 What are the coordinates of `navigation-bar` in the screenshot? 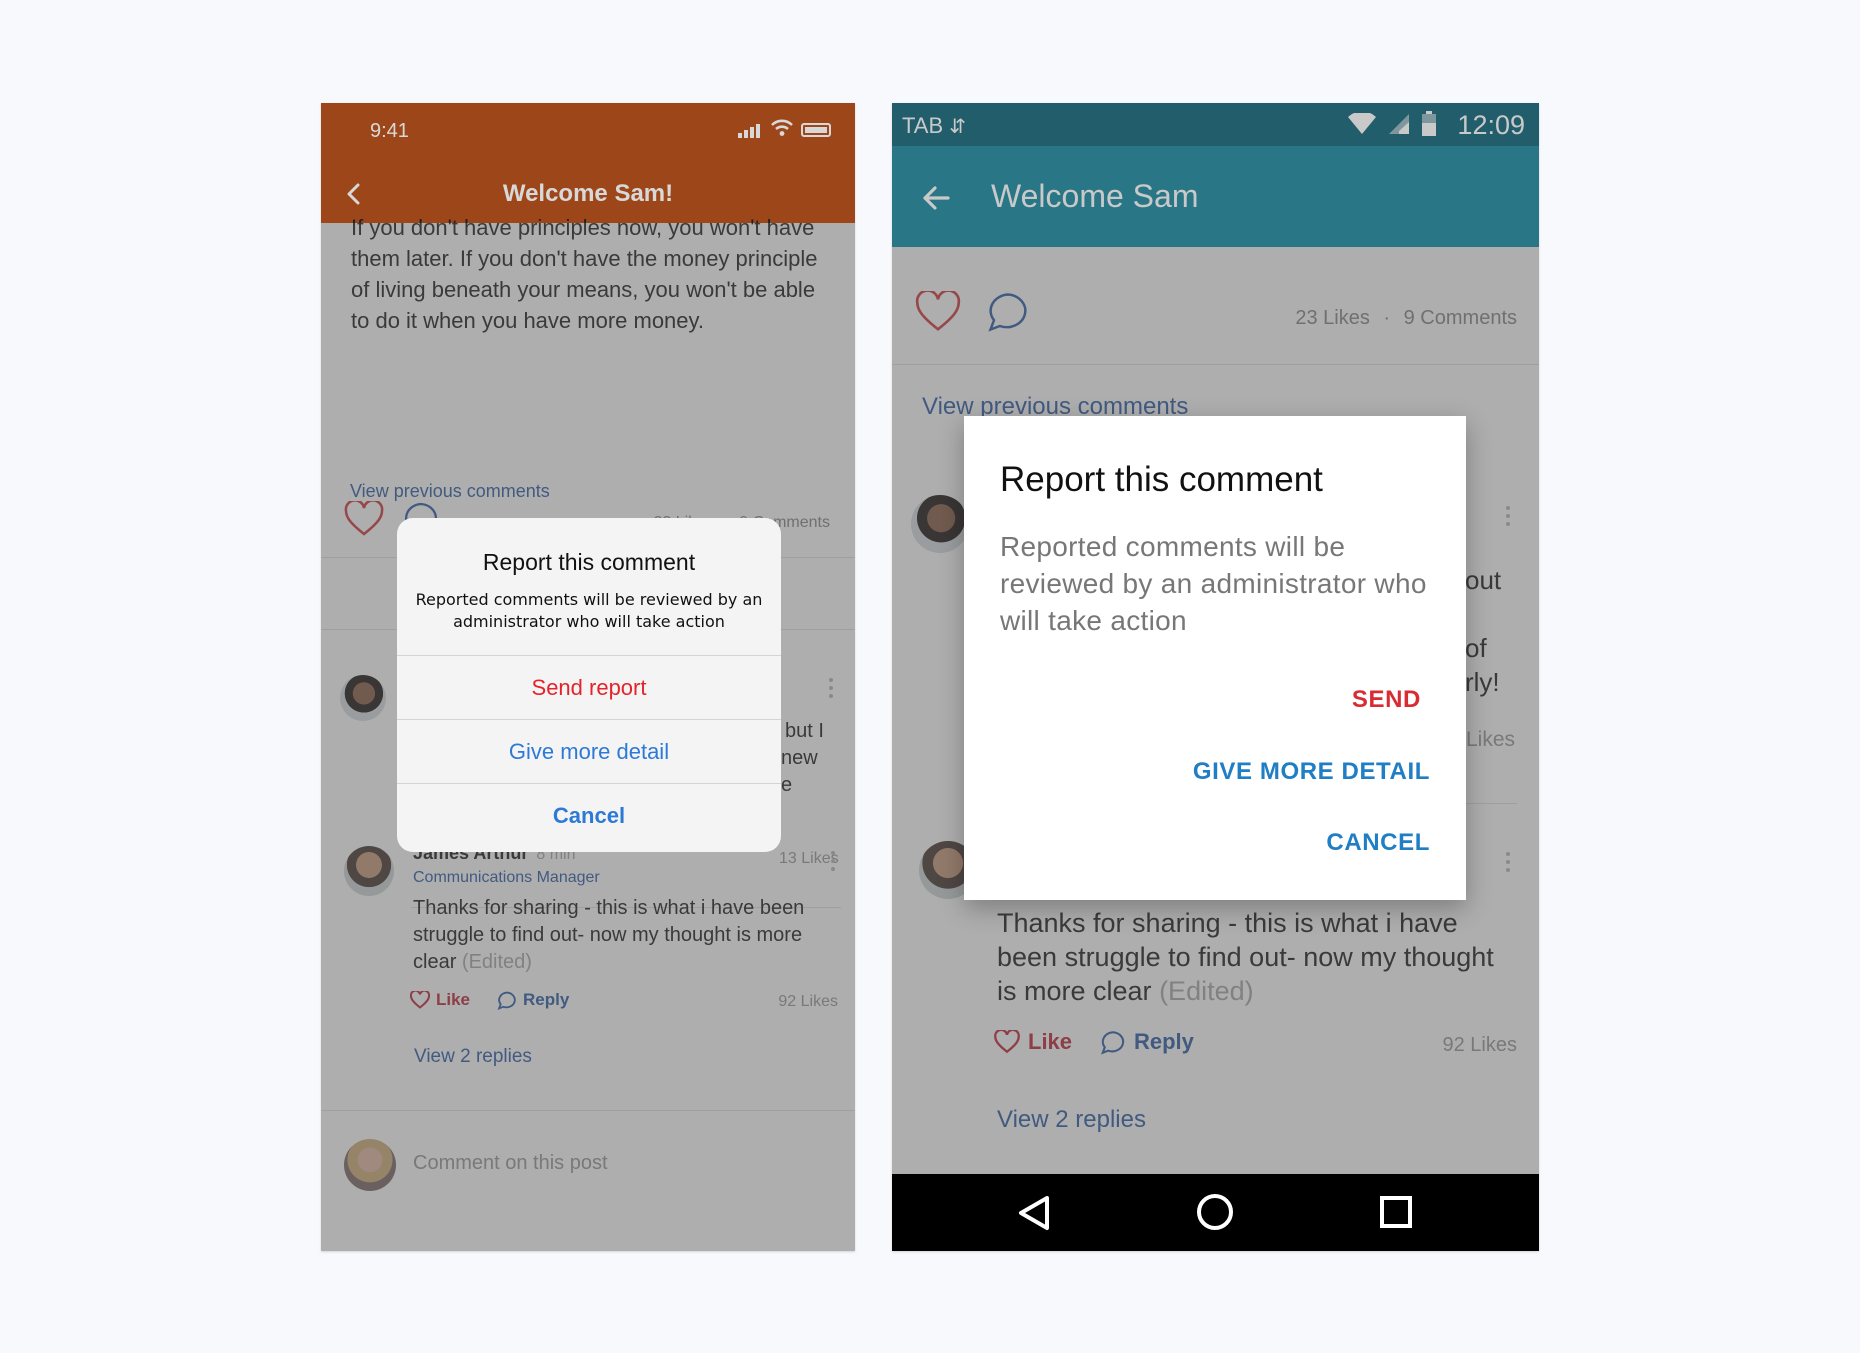 It's located at (1215, 1212).